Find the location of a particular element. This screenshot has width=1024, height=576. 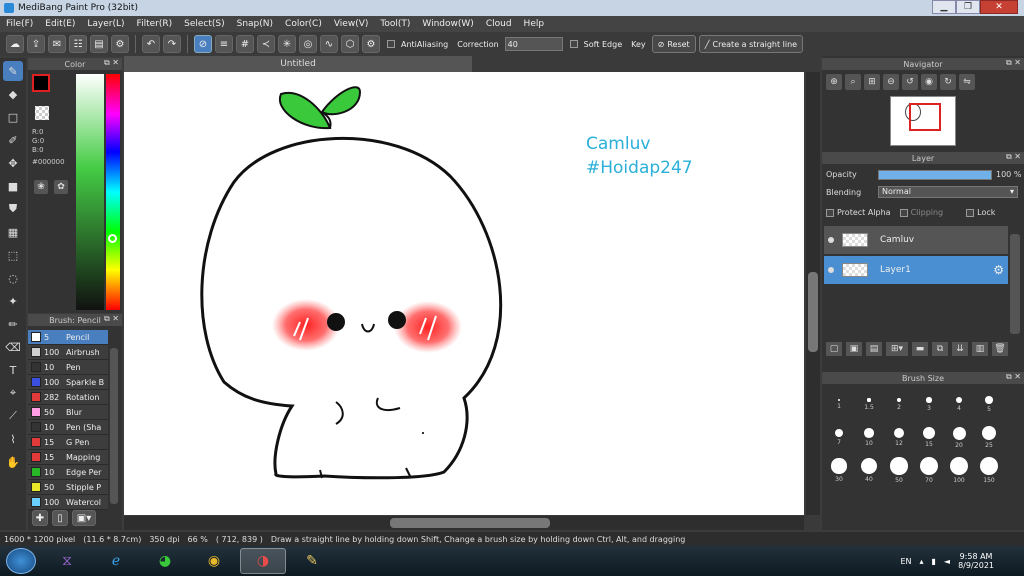

brush-size-cell: 20 is located at coordinates (959, 437).